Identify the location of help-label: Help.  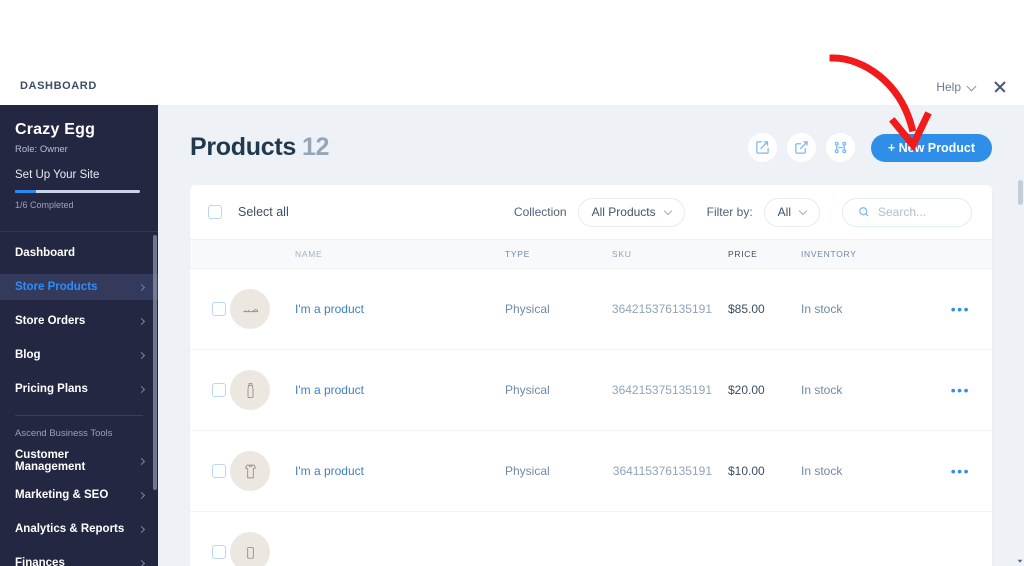
(948, 87).